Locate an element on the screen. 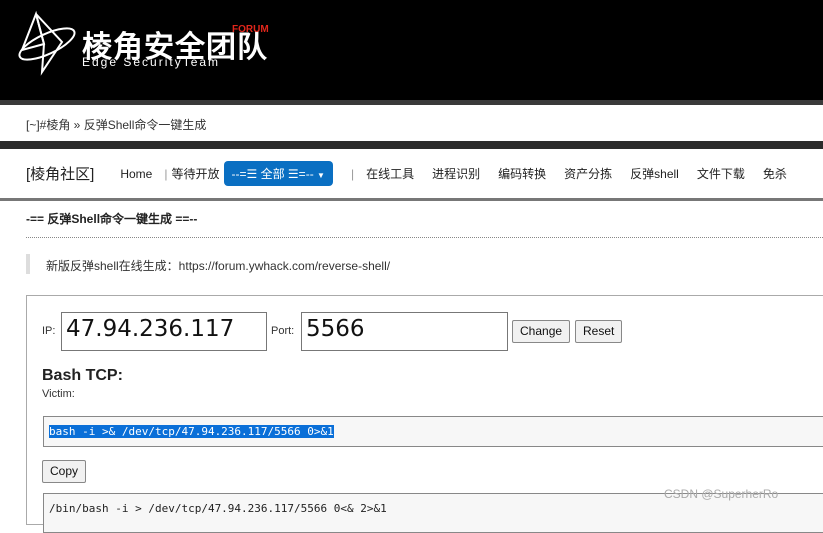  nav-all-dropdown: --=☰ 全部 ☰=-- ▼ is located at coordinates (278, 173).